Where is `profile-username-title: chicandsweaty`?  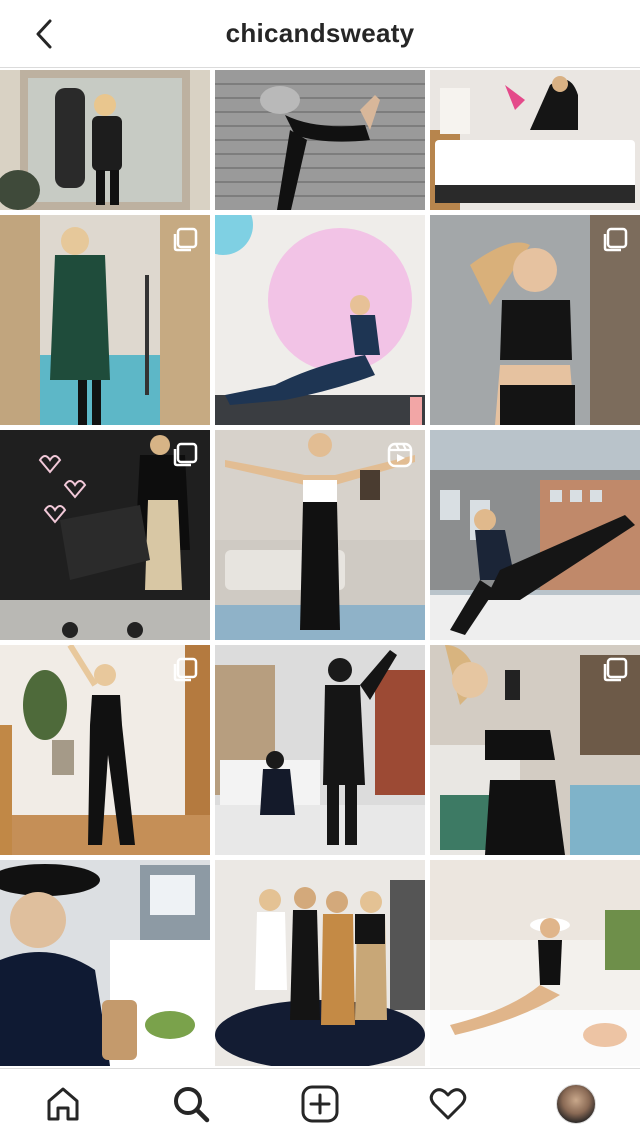
profile-username-title: chicandsweaty is located at coordinates (320, 33).